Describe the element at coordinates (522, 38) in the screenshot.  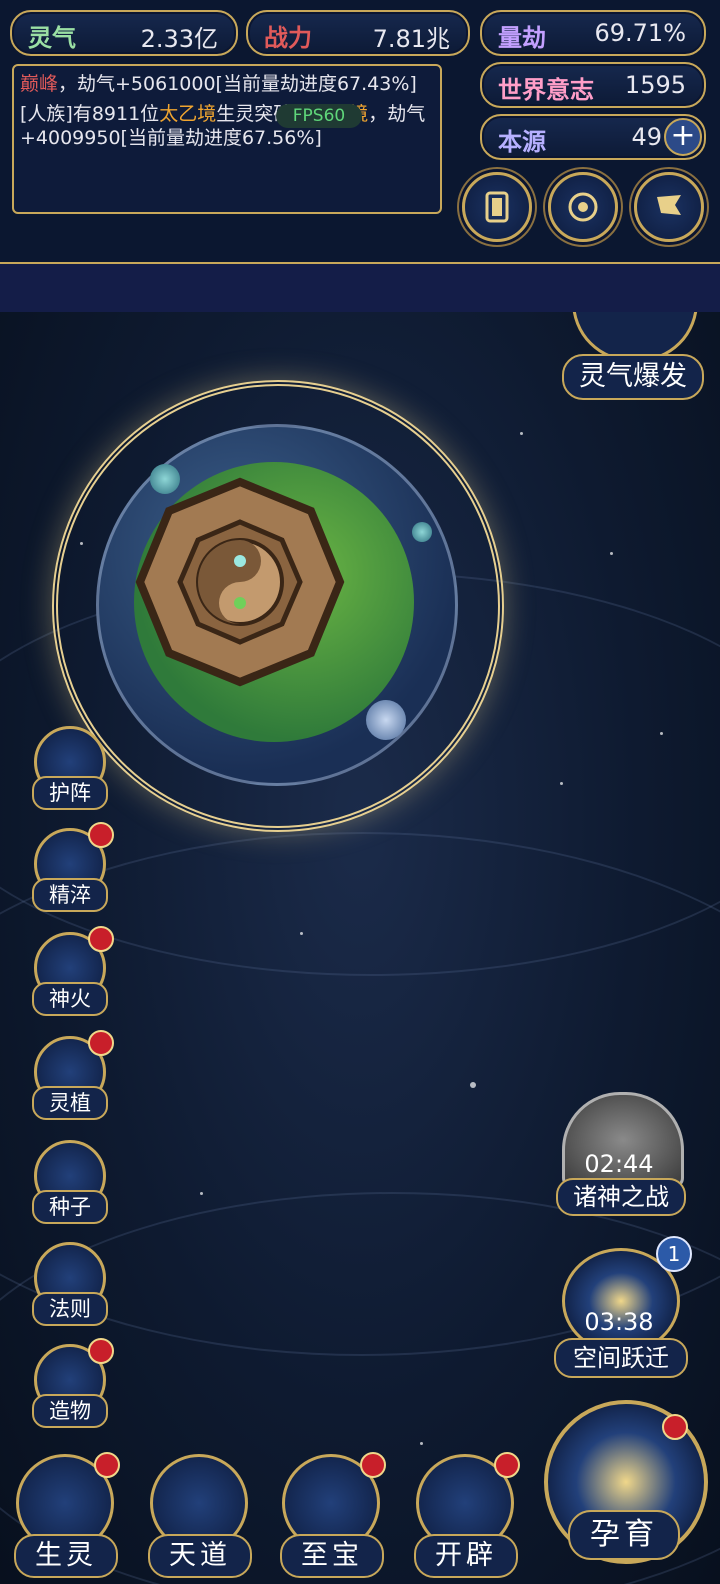
I see `liangjie-label: 量劫` at that location.